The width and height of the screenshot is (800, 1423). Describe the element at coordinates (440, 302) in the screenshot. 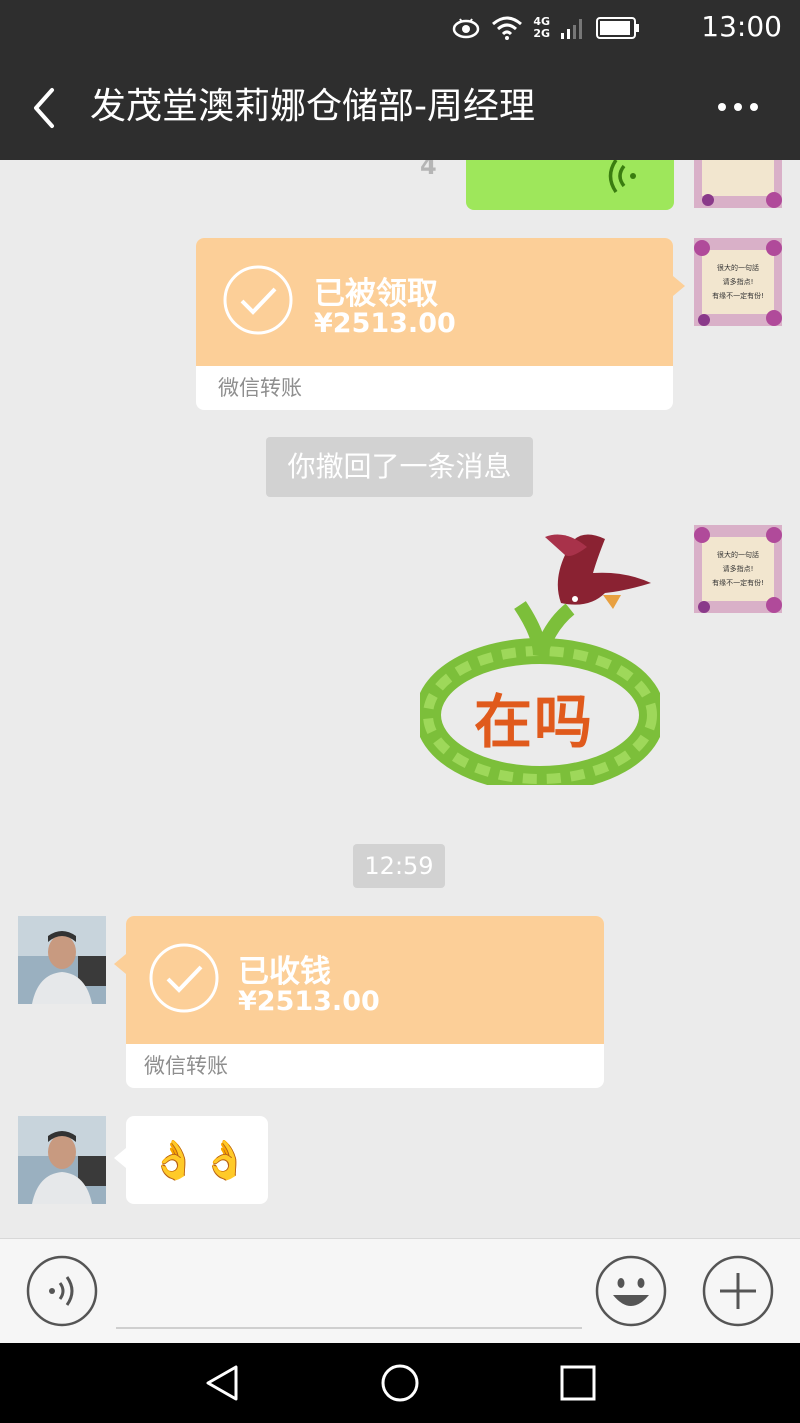

I see `transfer-header: 已被领取 ¥2513.00` at that location.